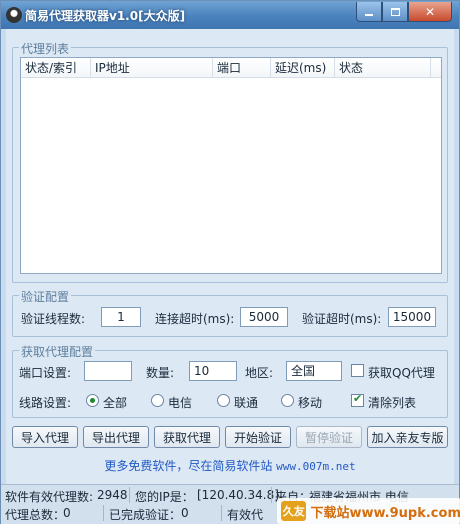 The height and width of the screenshot is (524, 460). Describe the element at coordinates (357, 399) in the screenshot. I see `clear-list-checkbox` at that location.